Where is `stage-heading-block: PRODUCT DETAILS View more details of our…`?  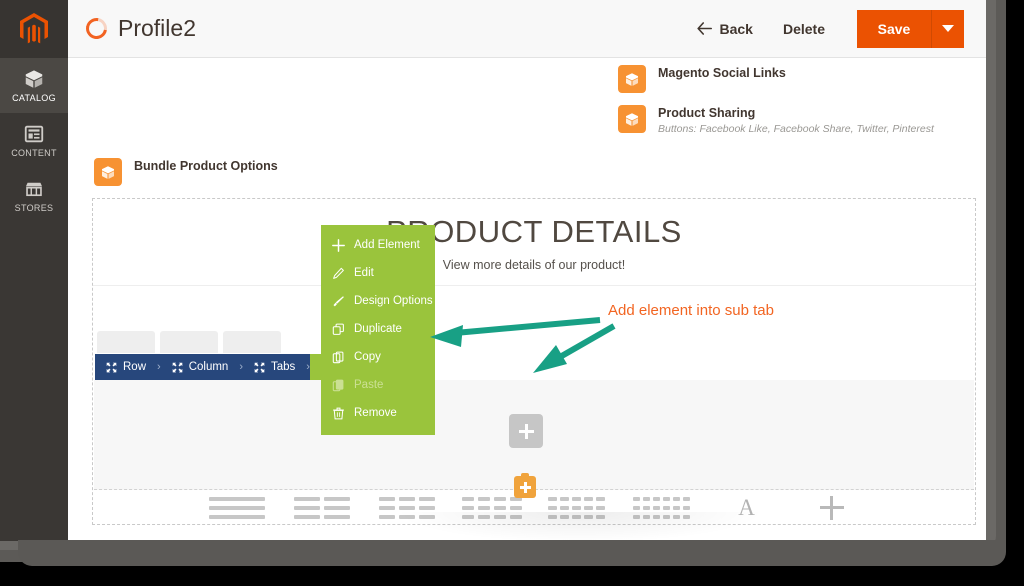
stage-heading-block: PRODUCT DETAILS View more details of our… is located at coordinates (534, 235).